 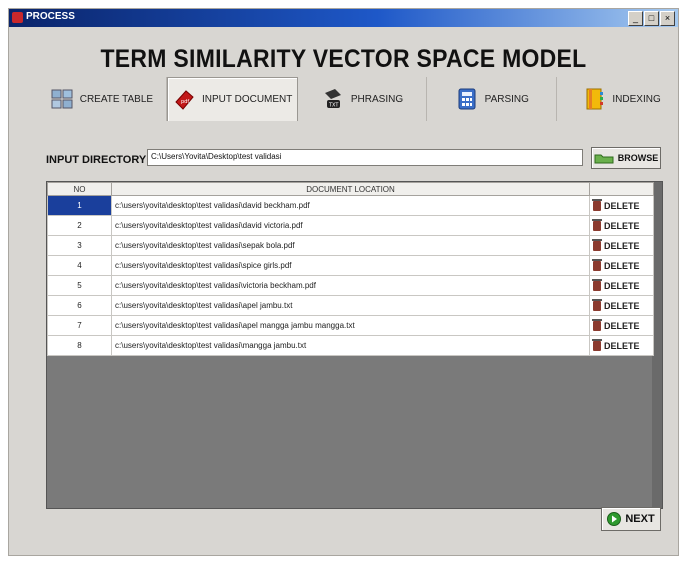 What do you see at coordinates (79, 285) in the screenshot?
I see `row-number: 5` at bounding box center [79, 285].